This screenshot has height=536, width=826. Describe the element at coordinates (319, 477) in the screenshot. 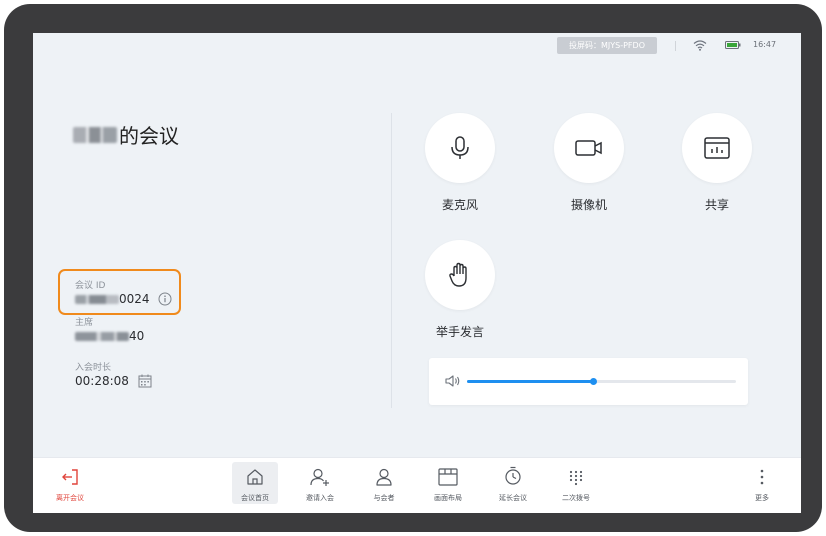

I see `add-user-icon` at that location.